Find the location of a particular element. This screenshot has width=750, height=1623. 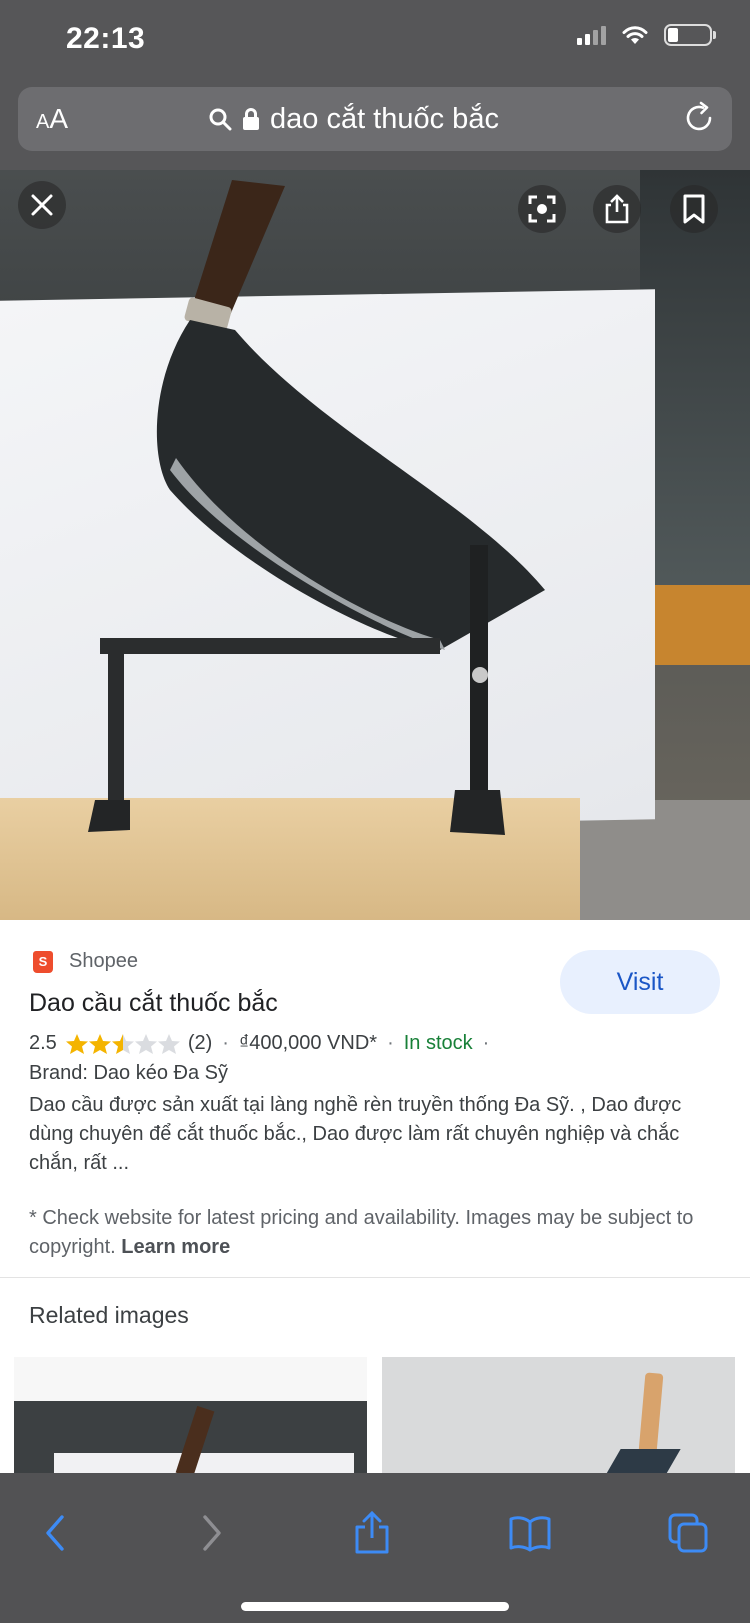

forward-button is located at coordinates (212, 1533).